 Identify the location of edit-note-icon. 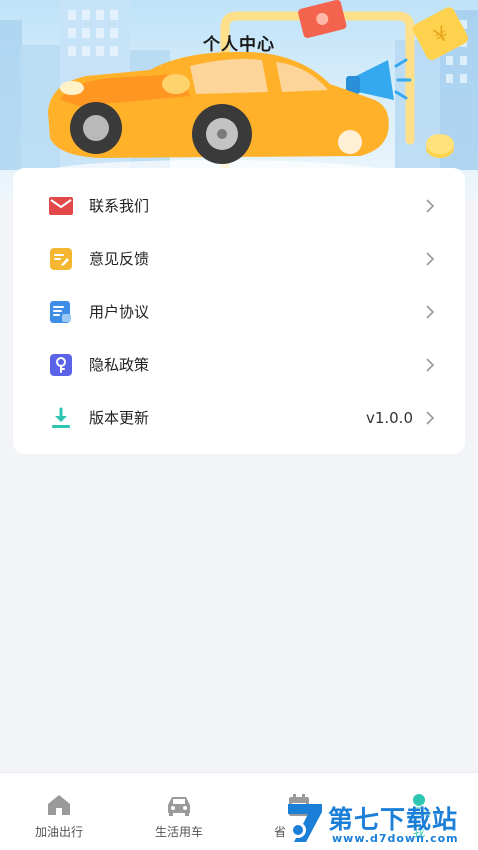
(61, 259).